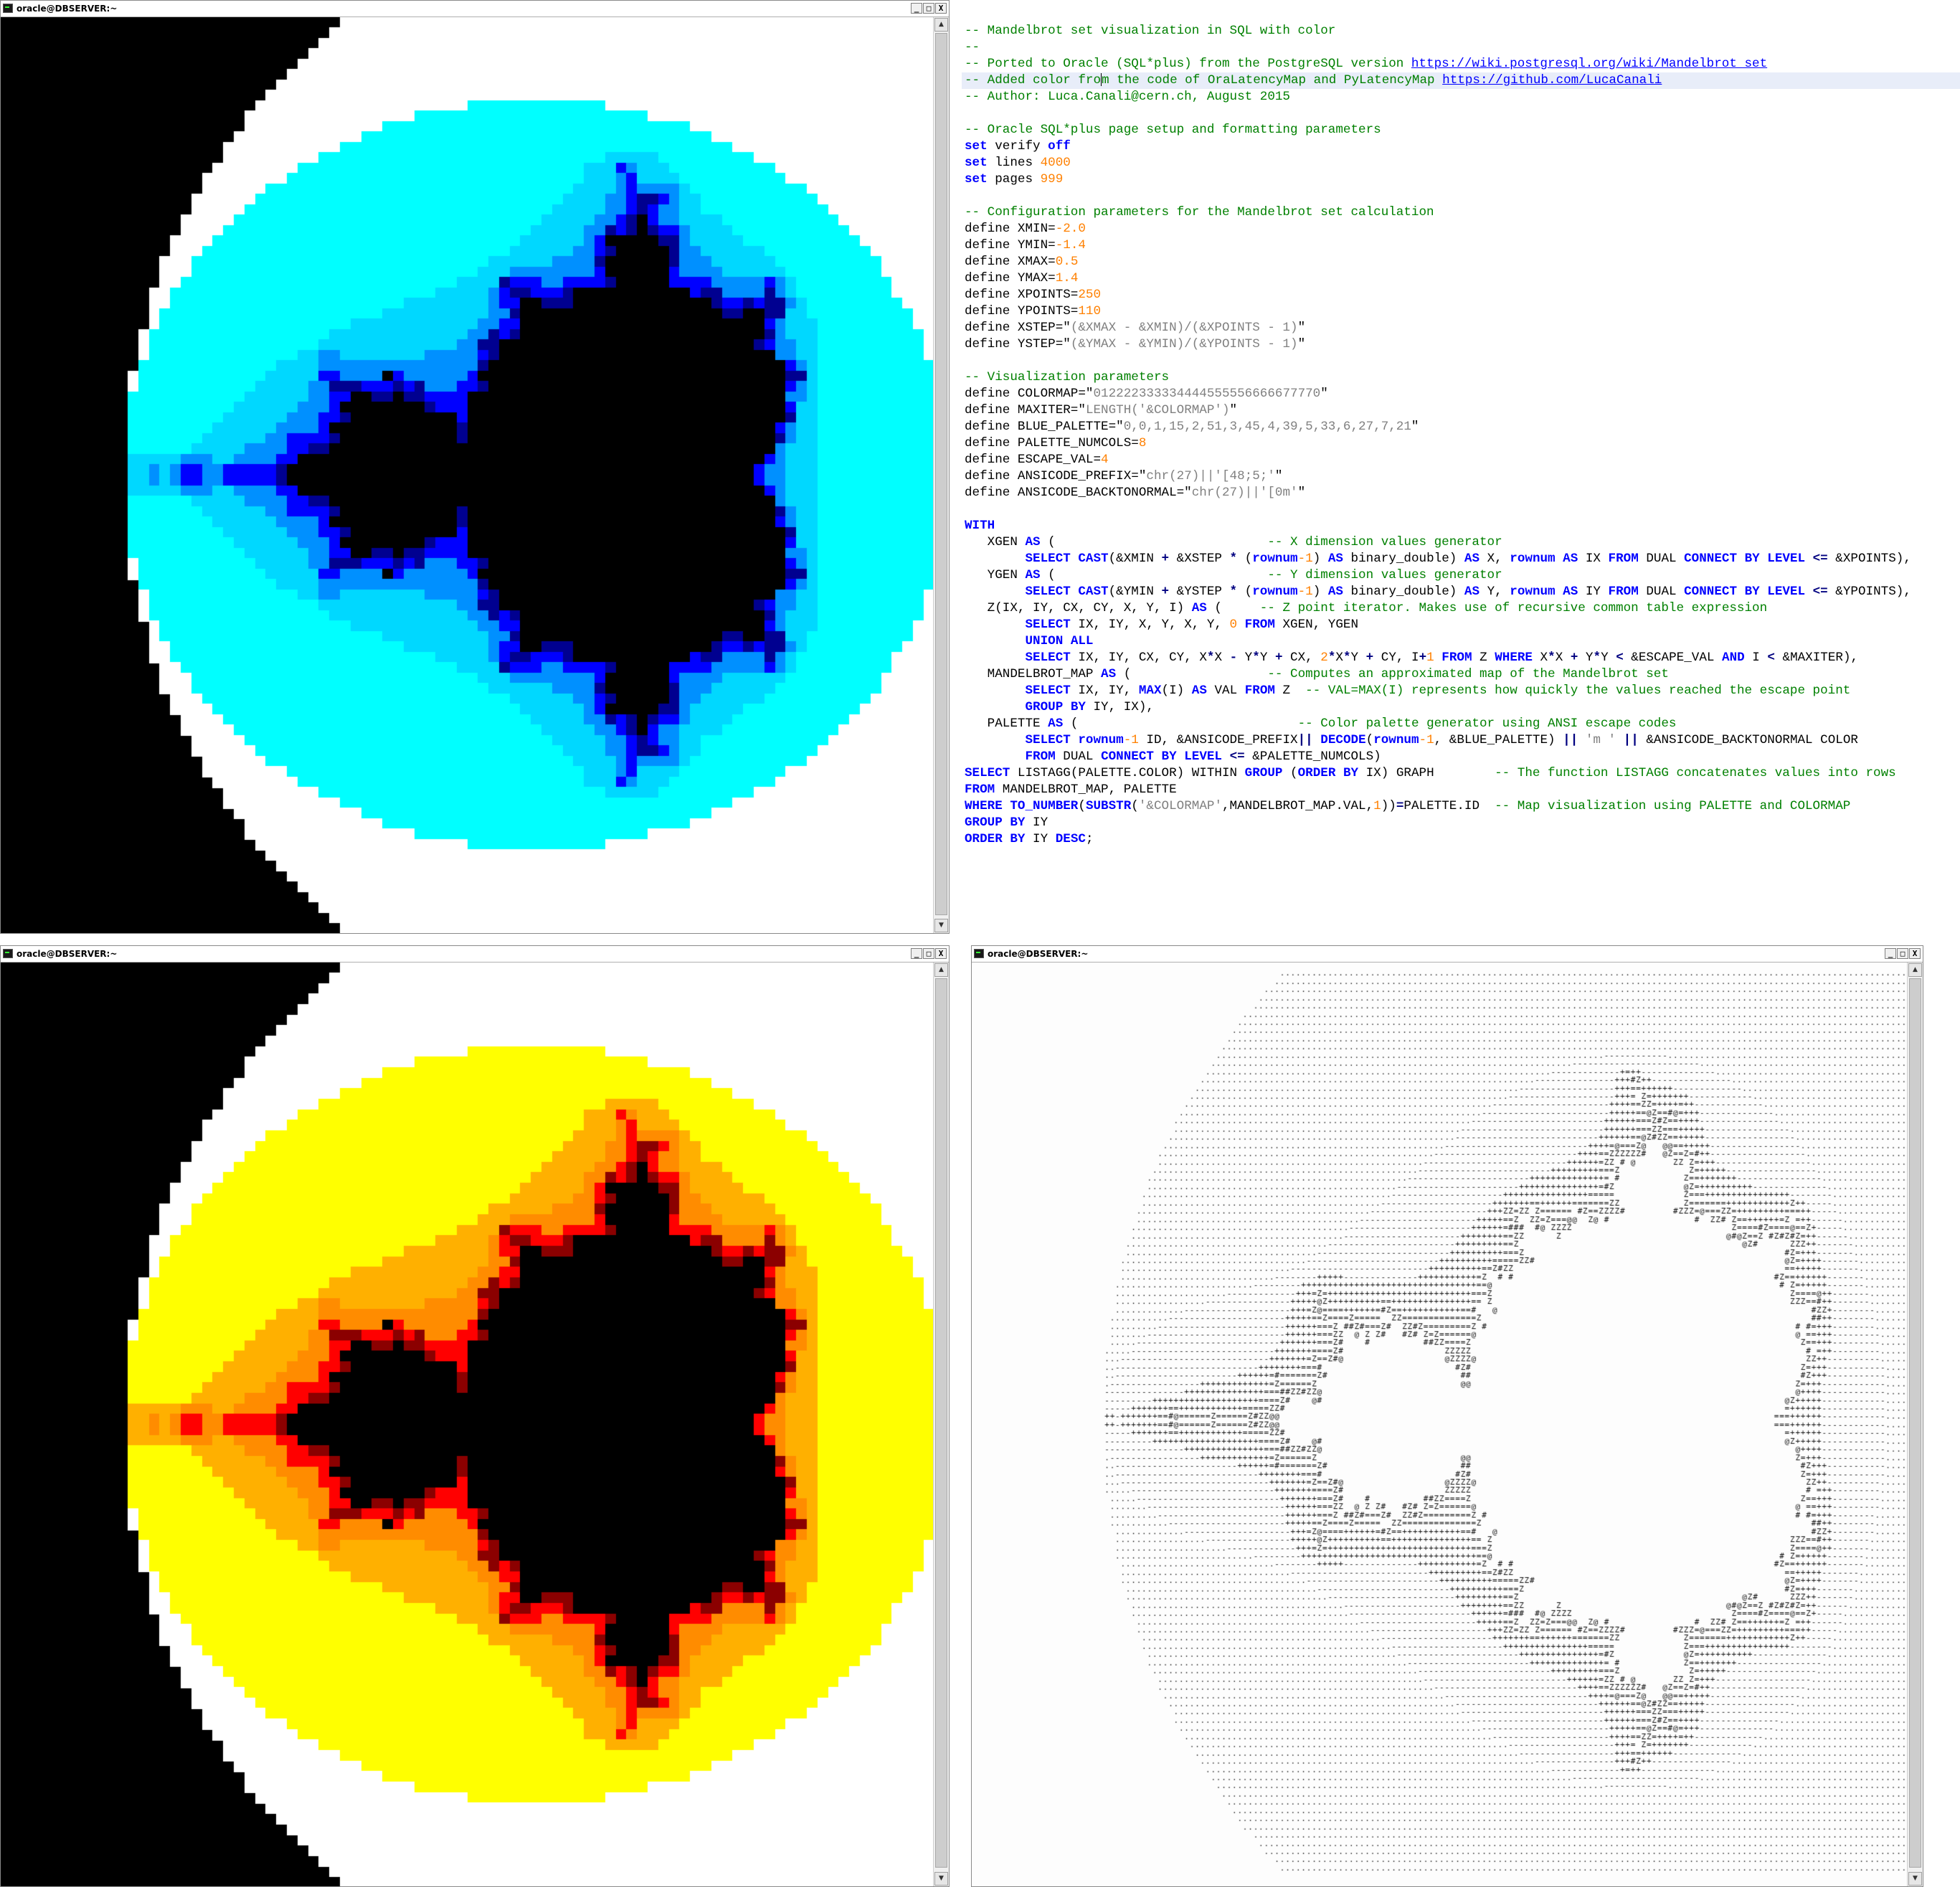 This screenshot has width=1960, height=1887. Describe the element at coordinates (1184, 328) in the screenshot. I see `code-token: (&XMAX - &XMIN)/(&XPOINTS - 1)` at that location.